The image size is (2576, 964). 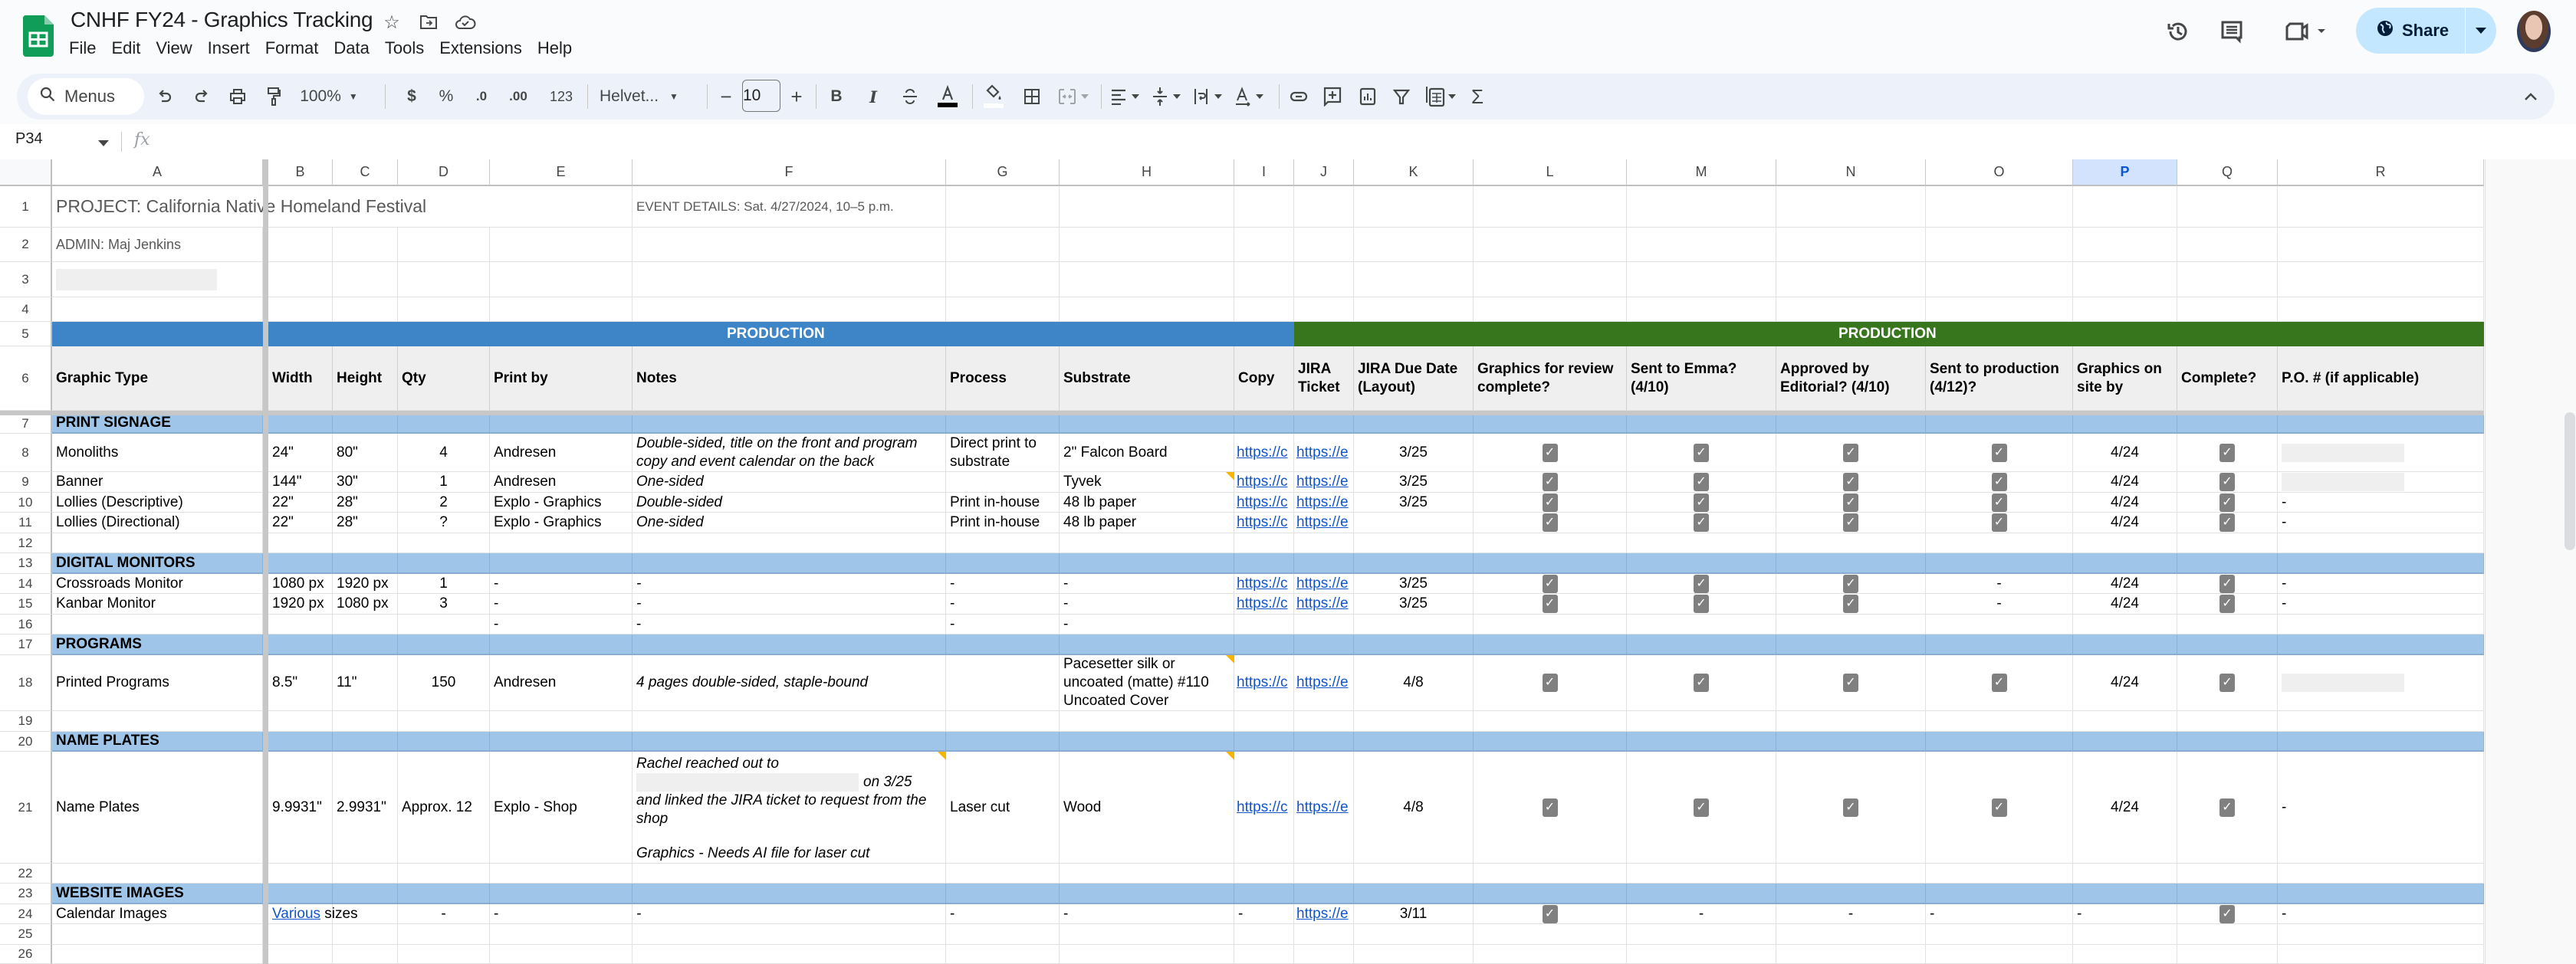 I want to click on row-header-11: 11, so click(x=26, y=523).